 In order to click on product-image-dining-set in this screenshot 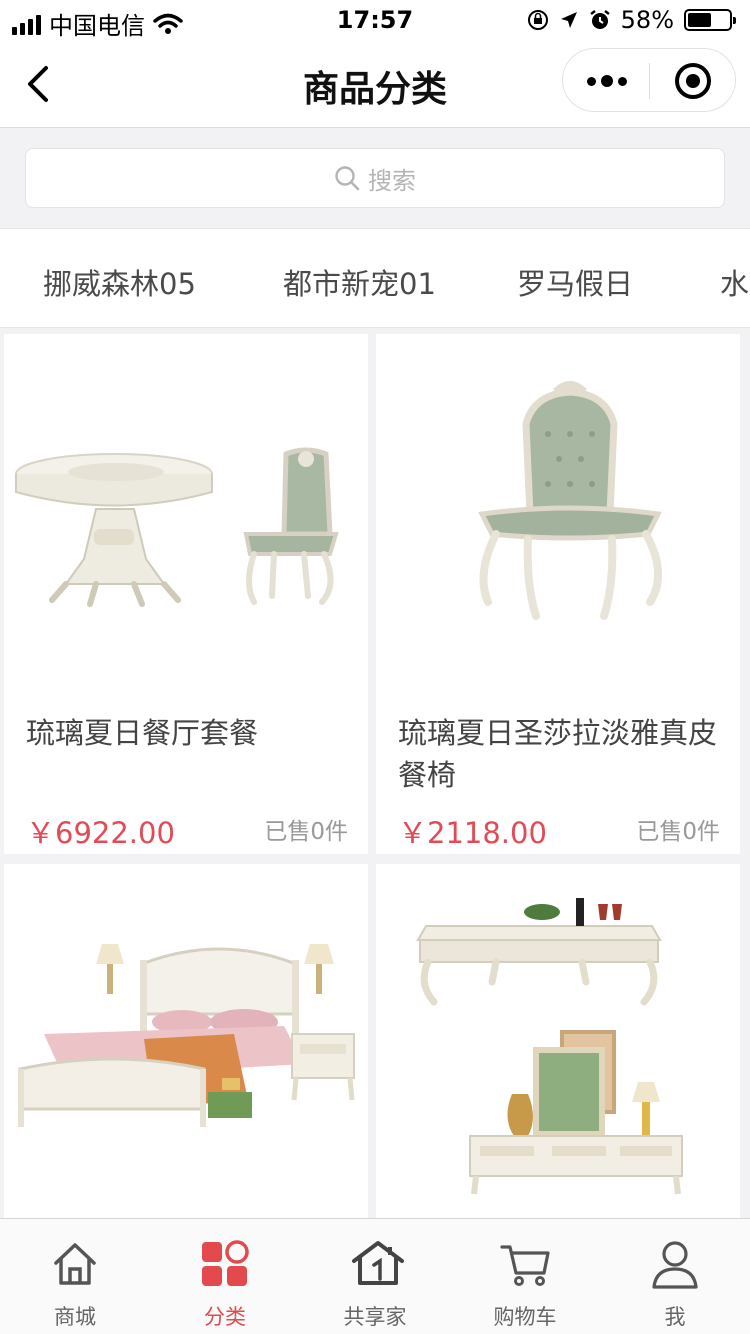, I will do `click(177, 527)`.